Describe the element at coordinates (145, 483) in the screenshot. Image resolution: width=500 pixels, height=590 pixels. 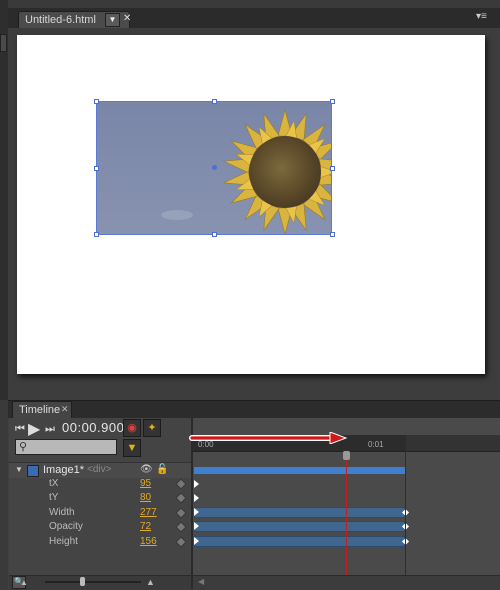
I see `property-value-tx: 95` at that location.